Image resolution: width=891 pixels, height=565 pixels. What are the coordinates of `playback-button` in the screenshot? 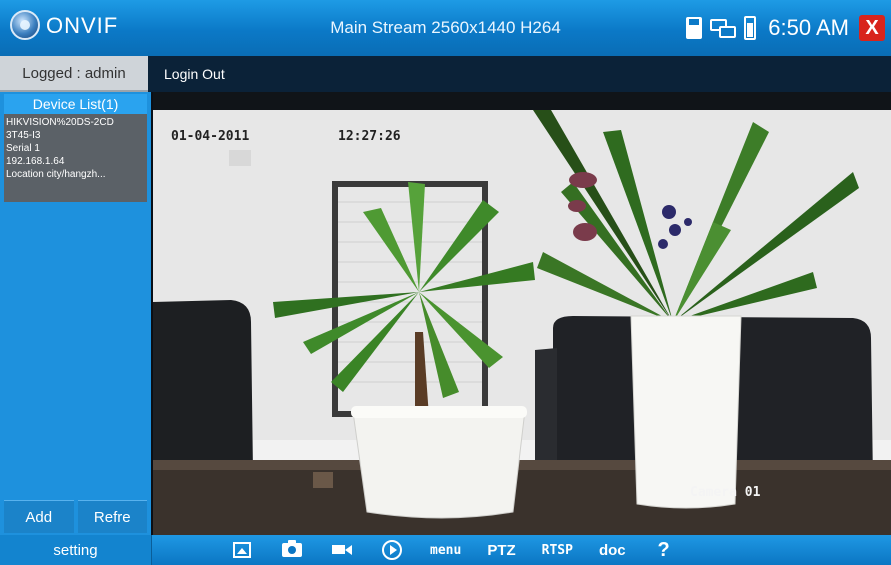 It's located at (392, 550).